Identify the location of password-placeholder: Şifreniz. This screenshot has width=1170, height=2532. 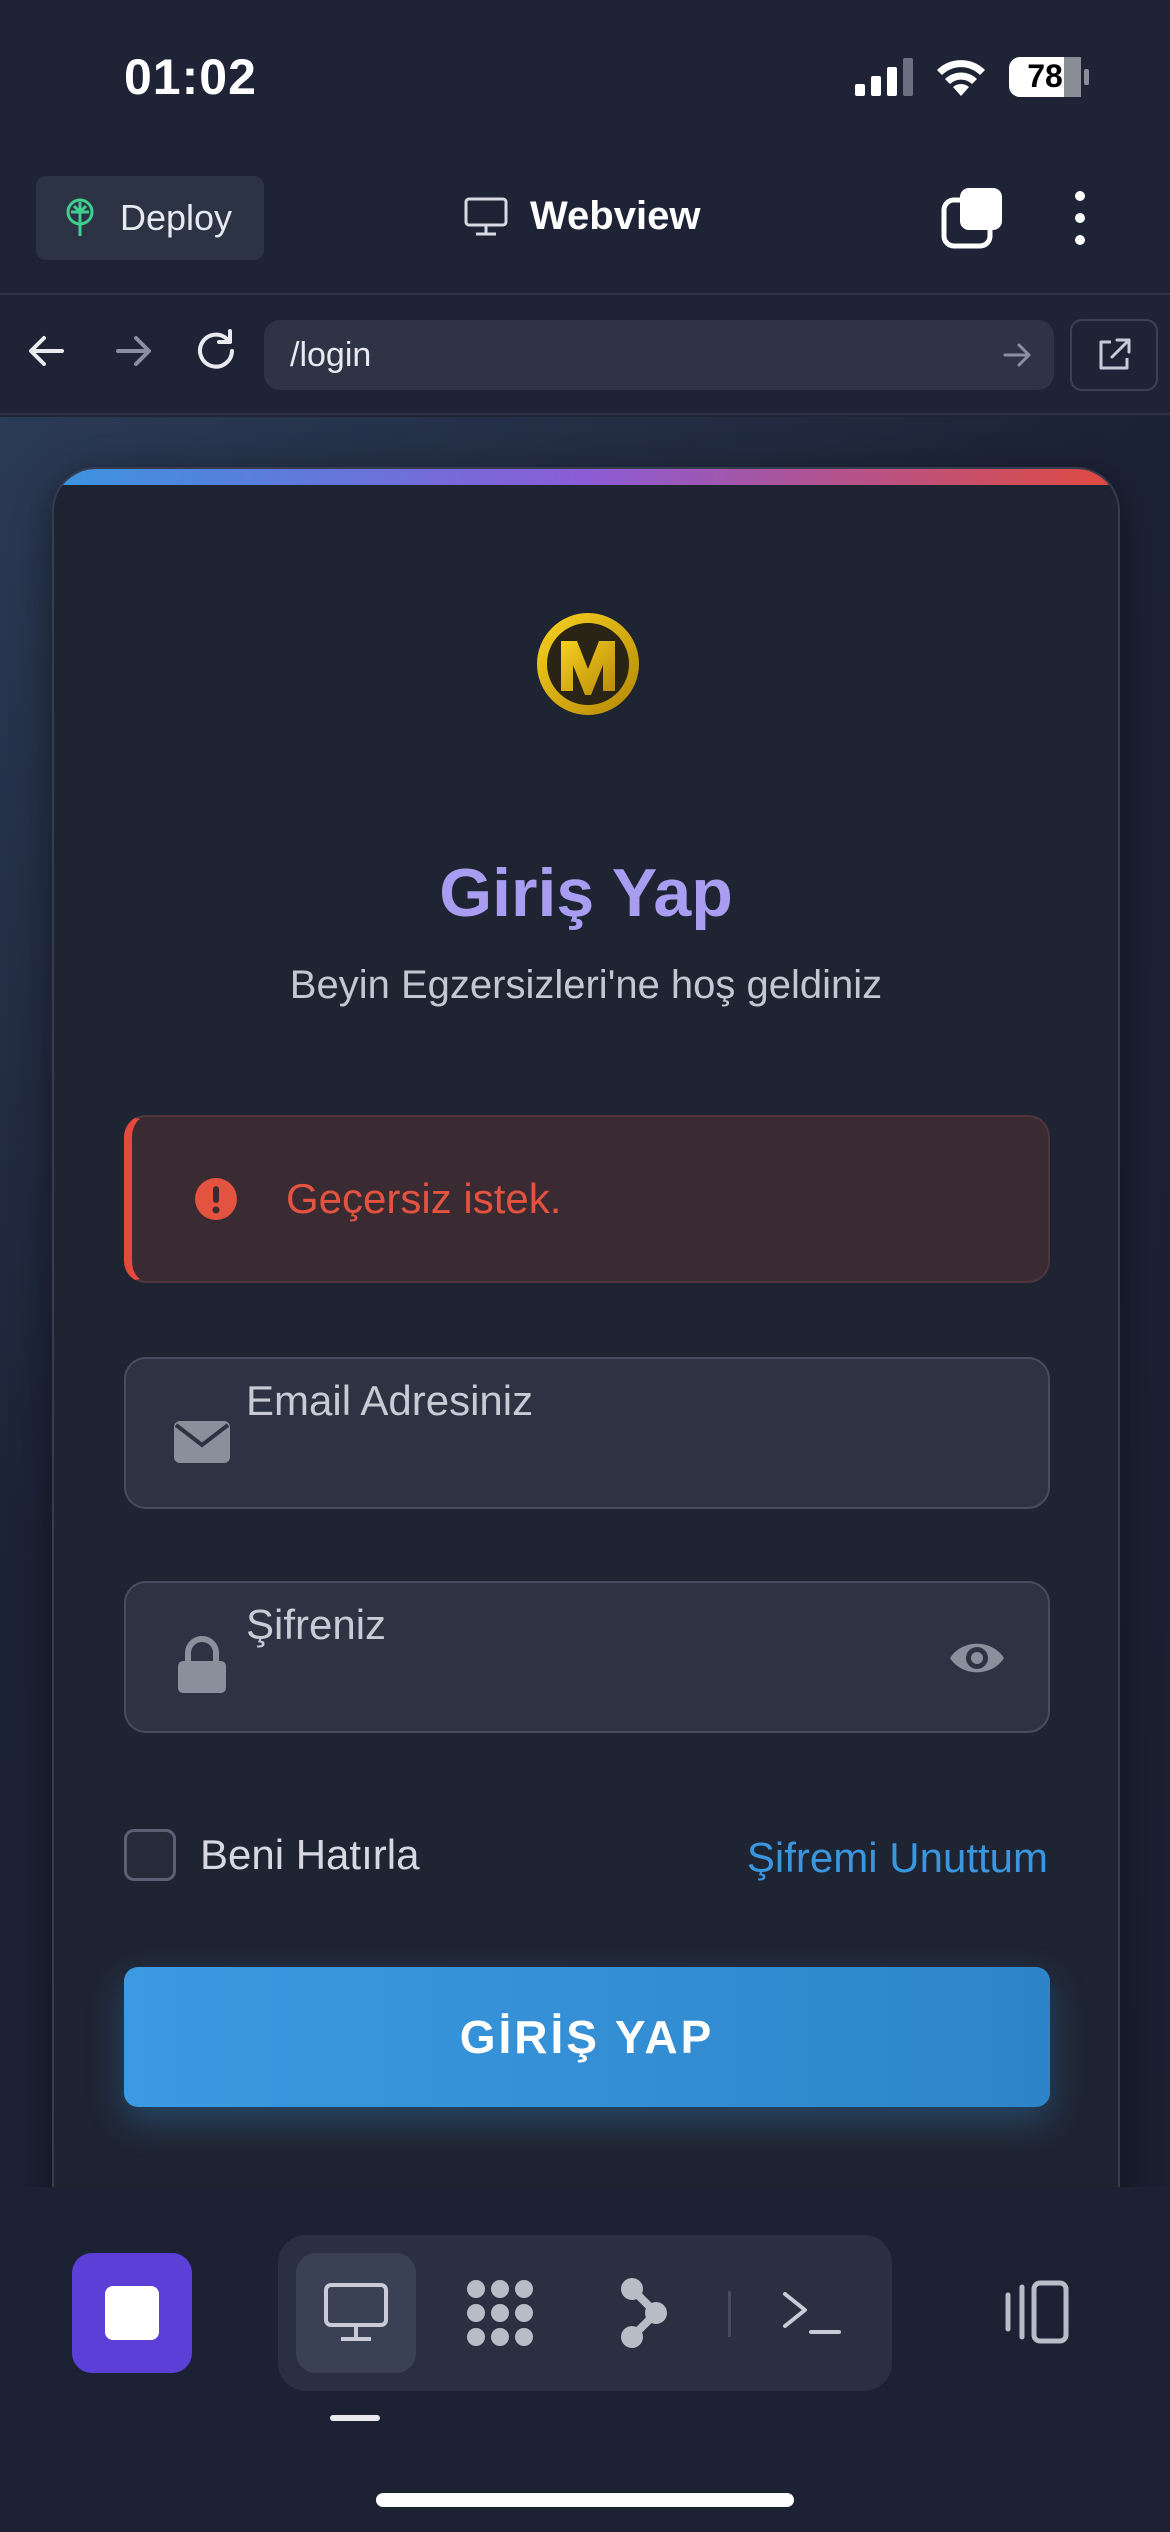
(316, 1624).